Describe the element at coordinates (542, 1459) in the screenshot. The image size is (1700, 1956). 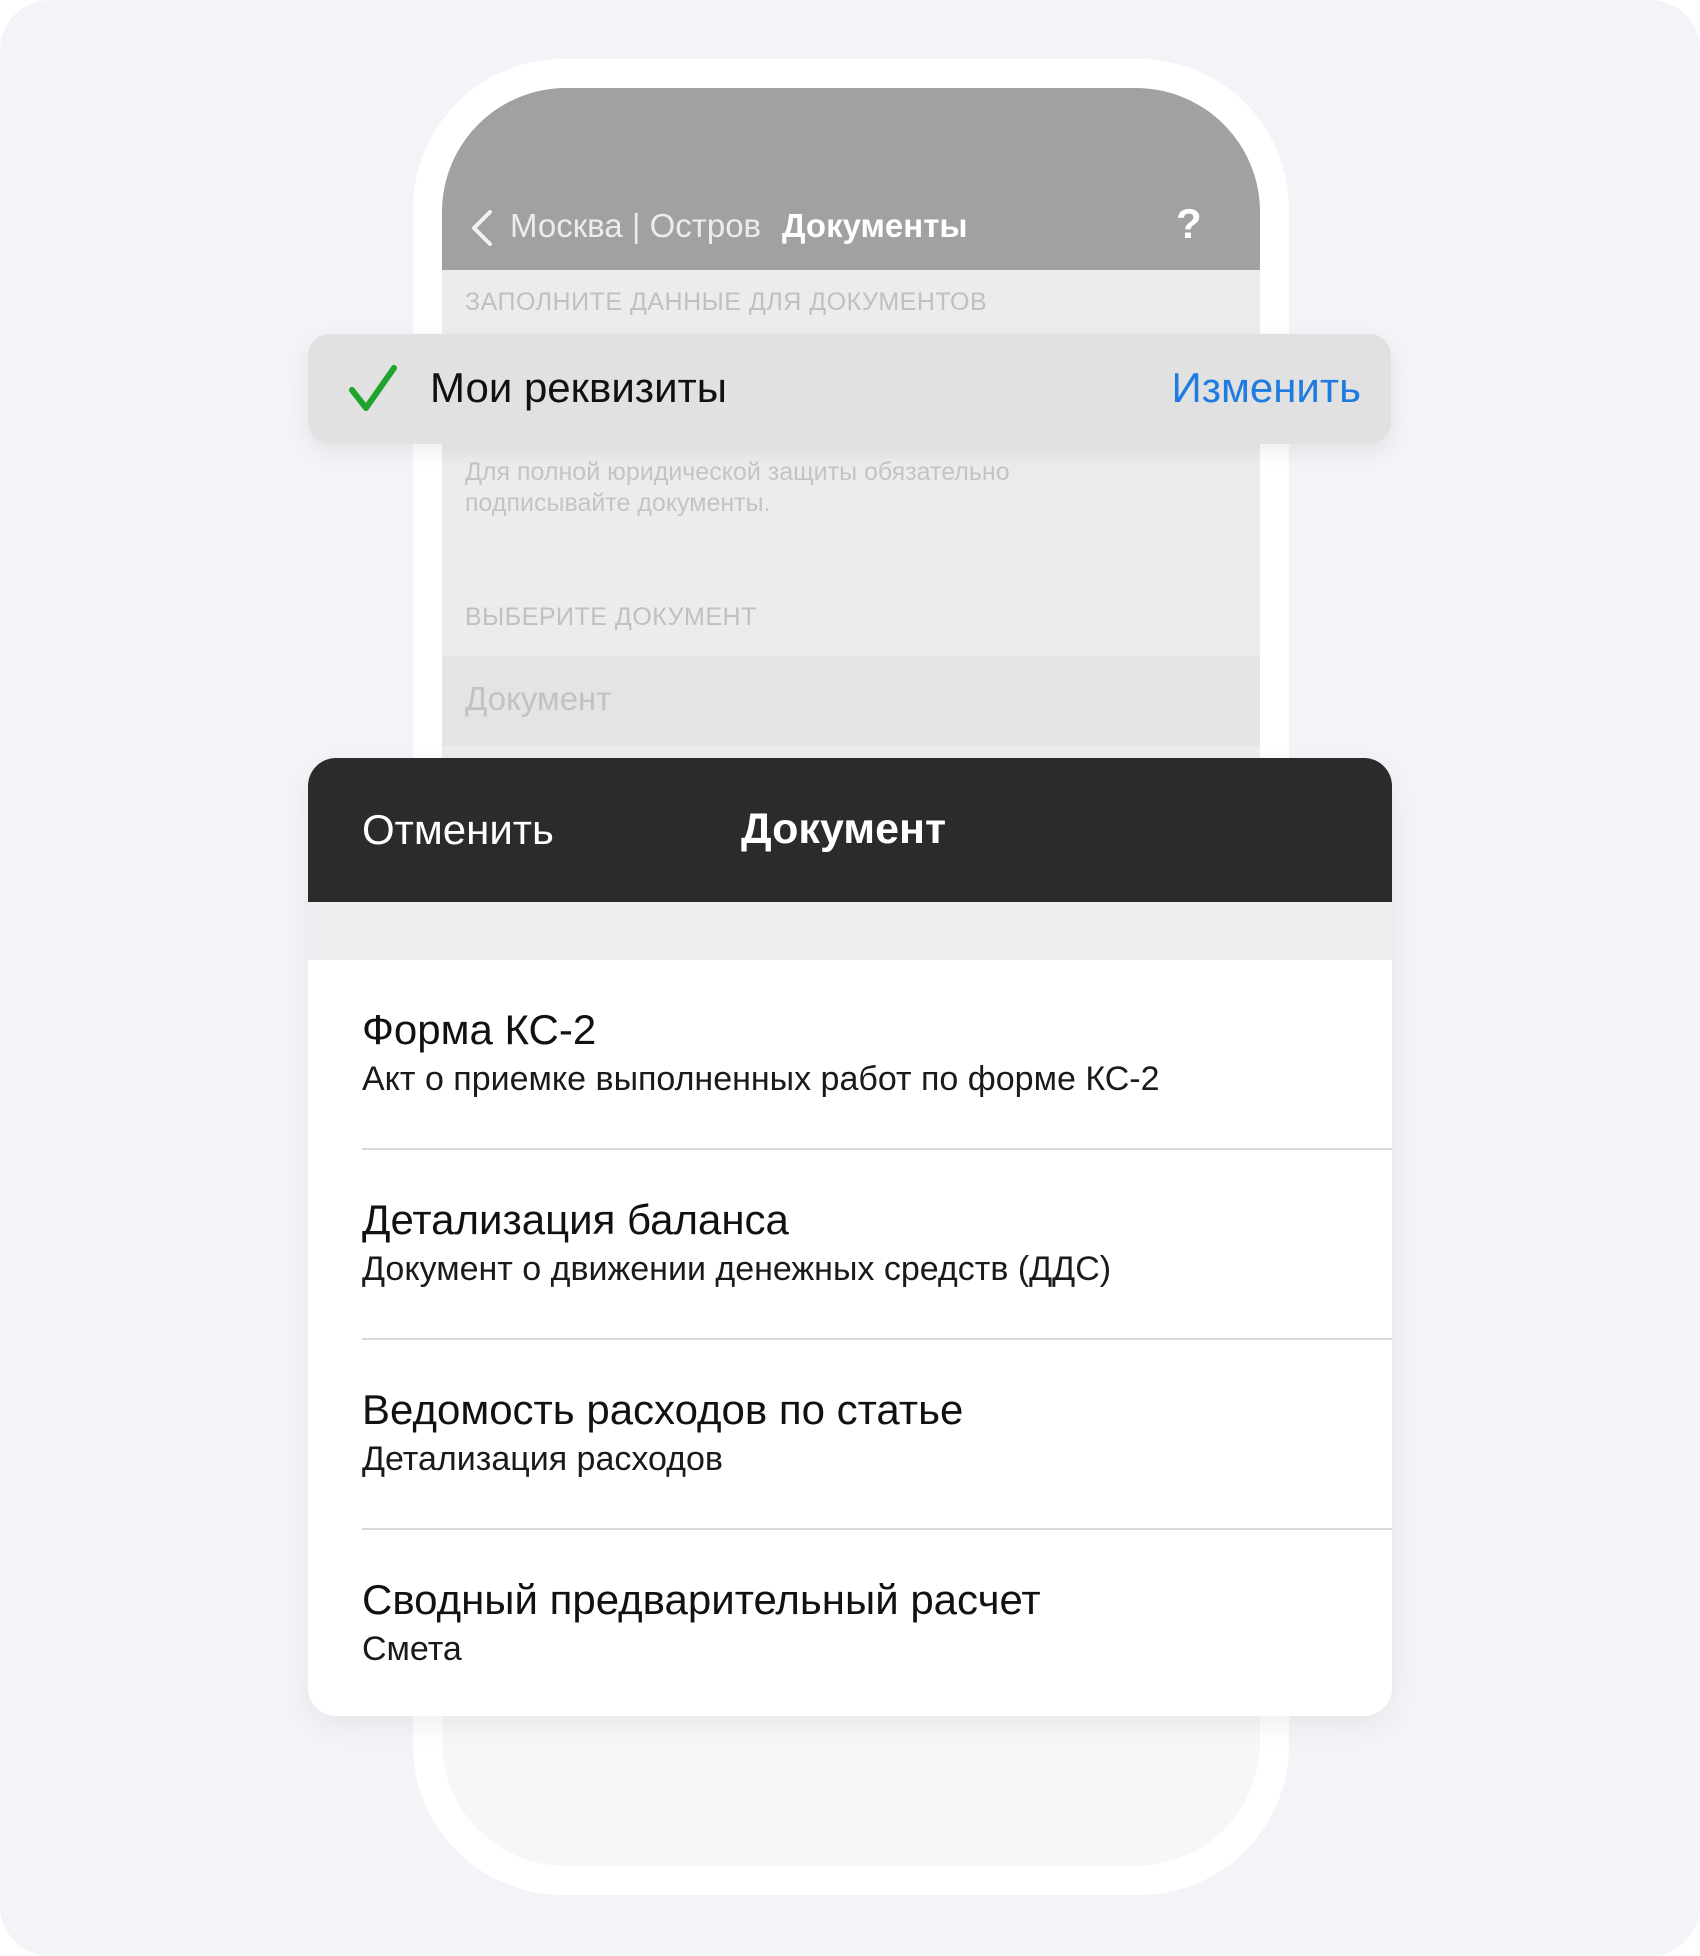
I see `list-item-subtitle: Детализация расходов` at that location.